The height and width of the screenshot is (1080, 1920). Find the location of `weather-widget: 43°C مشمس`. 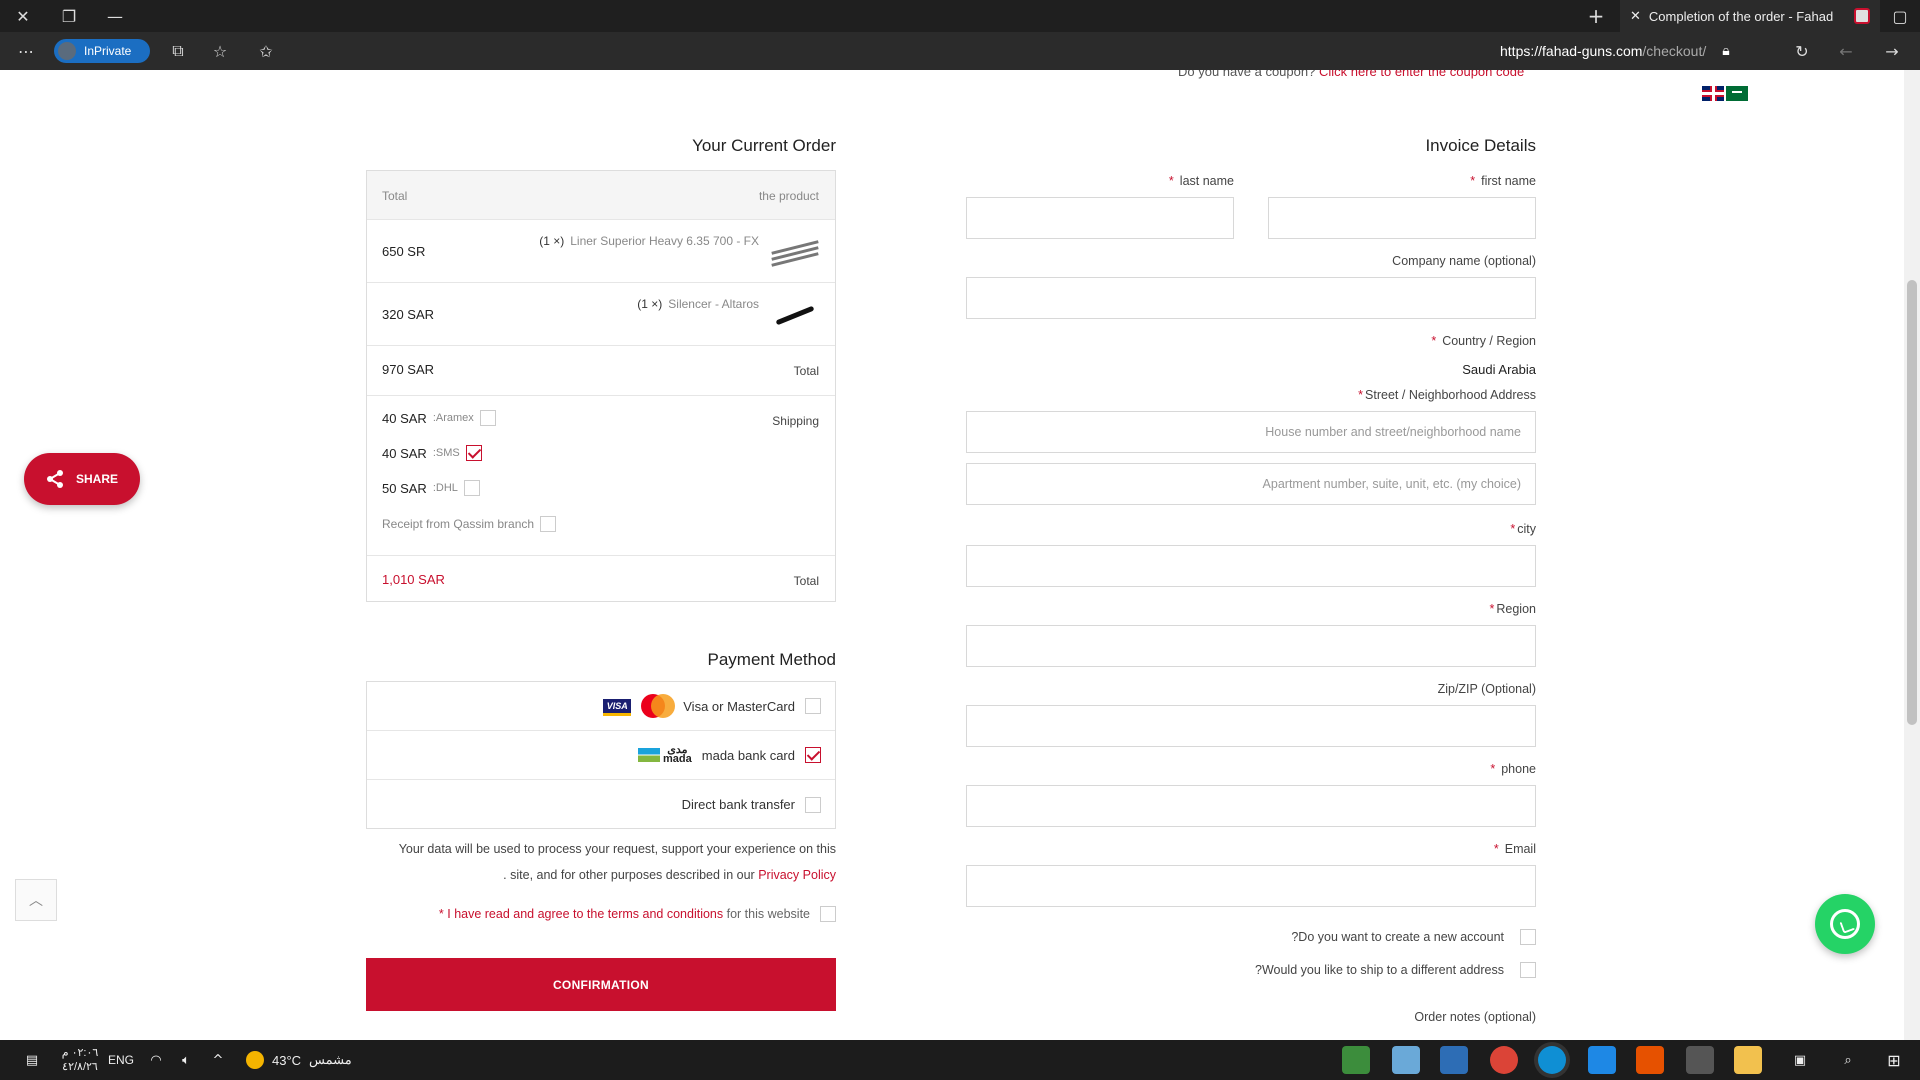

weather-widget: 43°C مشمس is located at coordinates (299, 1060).